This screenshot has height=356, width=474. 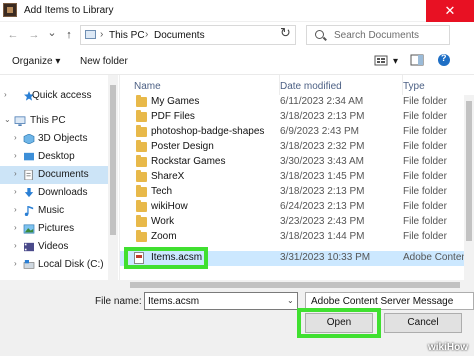 I want to click on file-name-value: Items.acsm, so click(x=174, y=301).